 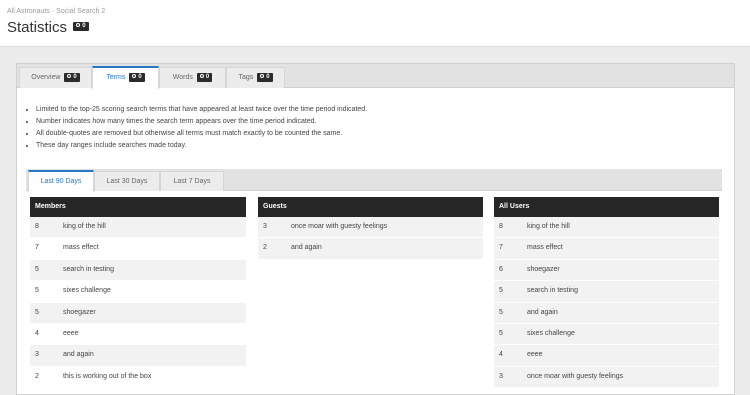 I want to click on title-search-badge: 0, so click(x=81, y=26).